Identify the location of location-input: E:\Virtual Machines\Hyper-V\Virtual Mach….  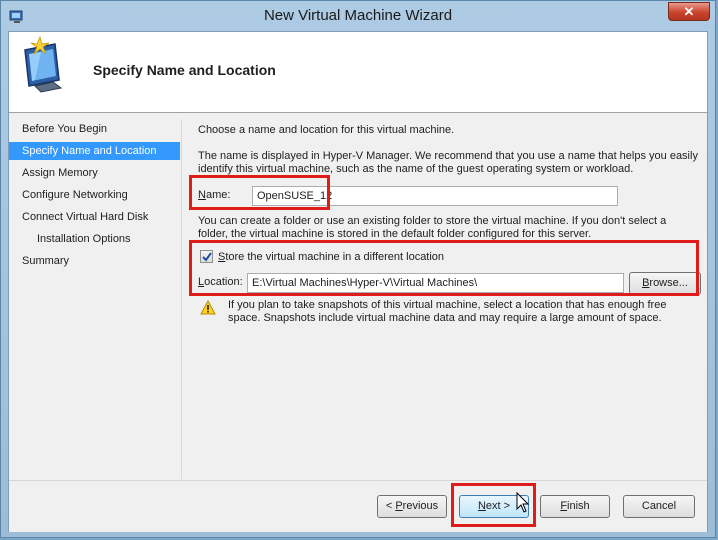
(435, 283).